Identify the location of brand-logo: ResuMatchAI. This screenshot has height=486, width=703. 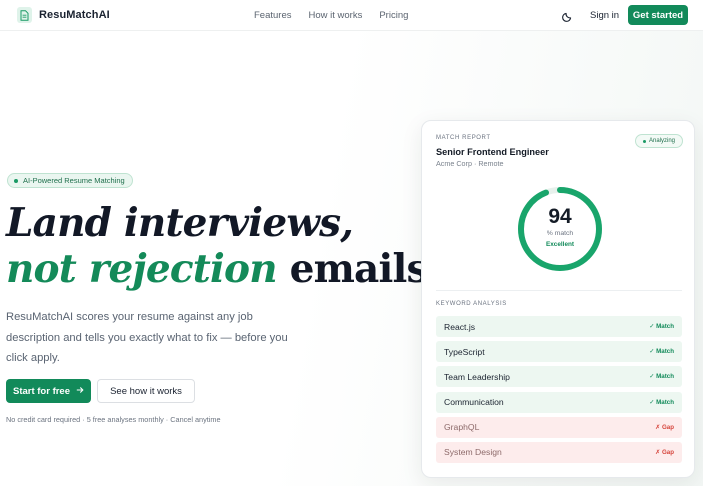
(63, 15).